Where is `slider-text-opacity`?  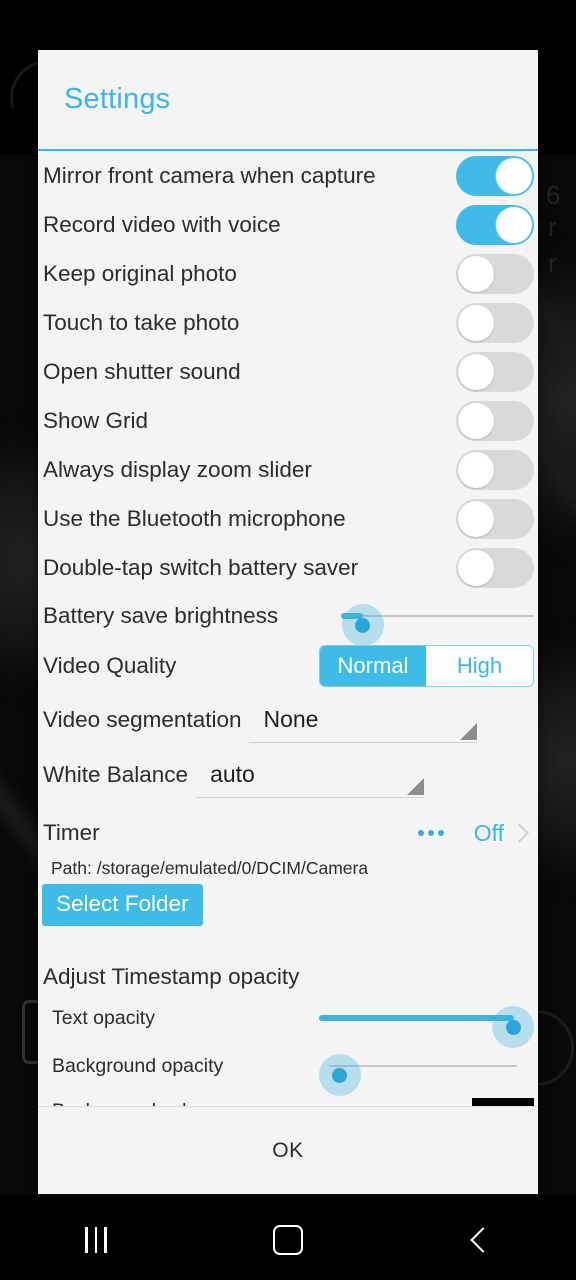 slider-text-opacity is located at coordinates (426, 1023).